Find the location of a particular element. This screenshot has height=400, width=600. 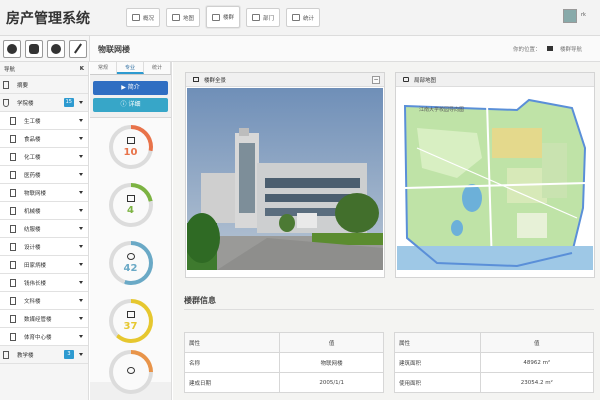

camera-icon is located at coordinates (196, 79).